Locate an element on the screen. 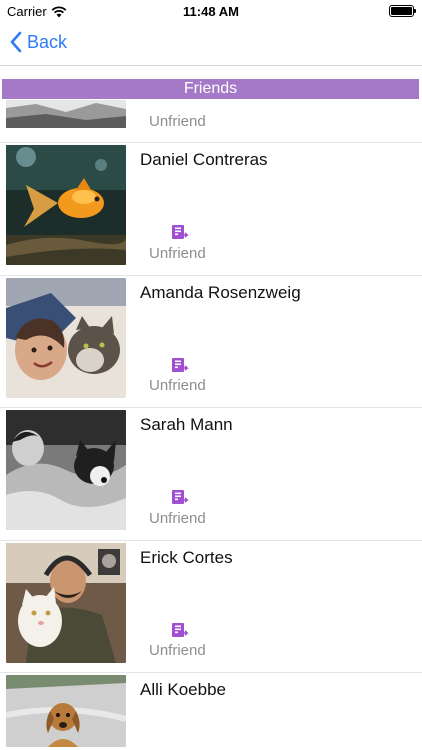 The width and height of the screenshot is (422, 750). battery-icon is located at coordinates (402, 11).